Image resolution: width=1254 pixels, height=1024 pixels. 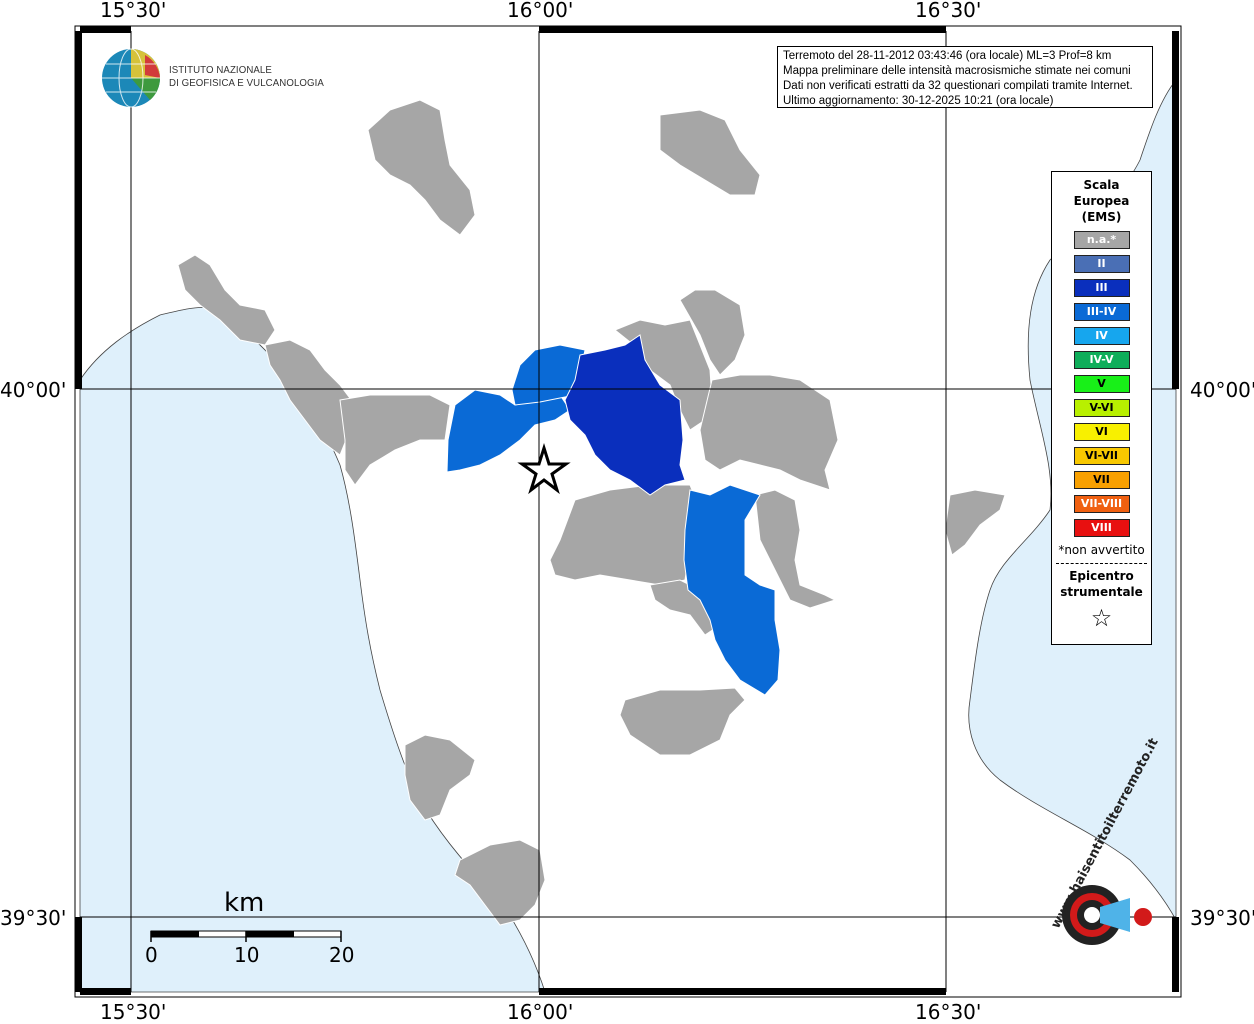 What do you see at coordinates (1101, 480) in the screenshot?
I see `legend-item-vii: VII` at bounding box center [1101, 480].